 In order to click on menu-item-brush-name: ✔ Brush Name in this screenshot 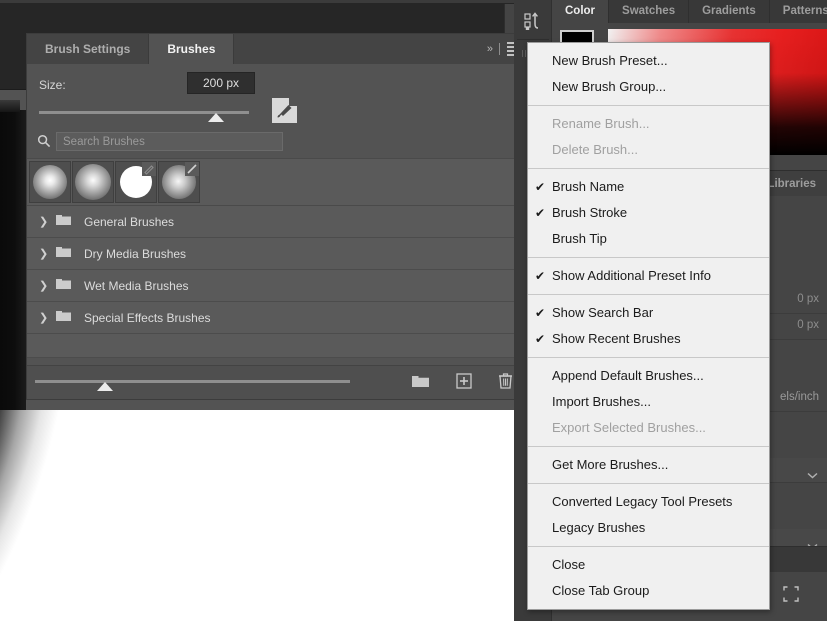, I will do `click(648, 187)`.